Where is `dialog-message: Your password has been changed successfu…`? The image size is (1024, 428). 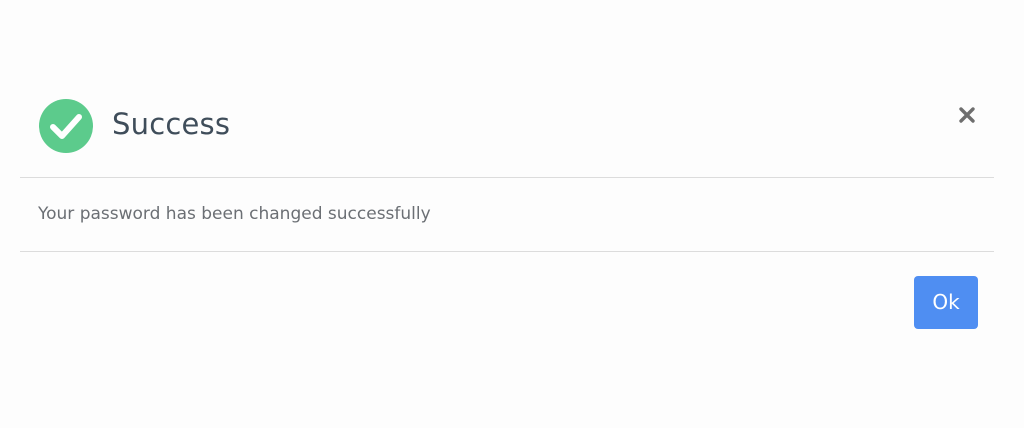
dialog-message: Your password has been changed successfu… is located at coordinates (234, 214).